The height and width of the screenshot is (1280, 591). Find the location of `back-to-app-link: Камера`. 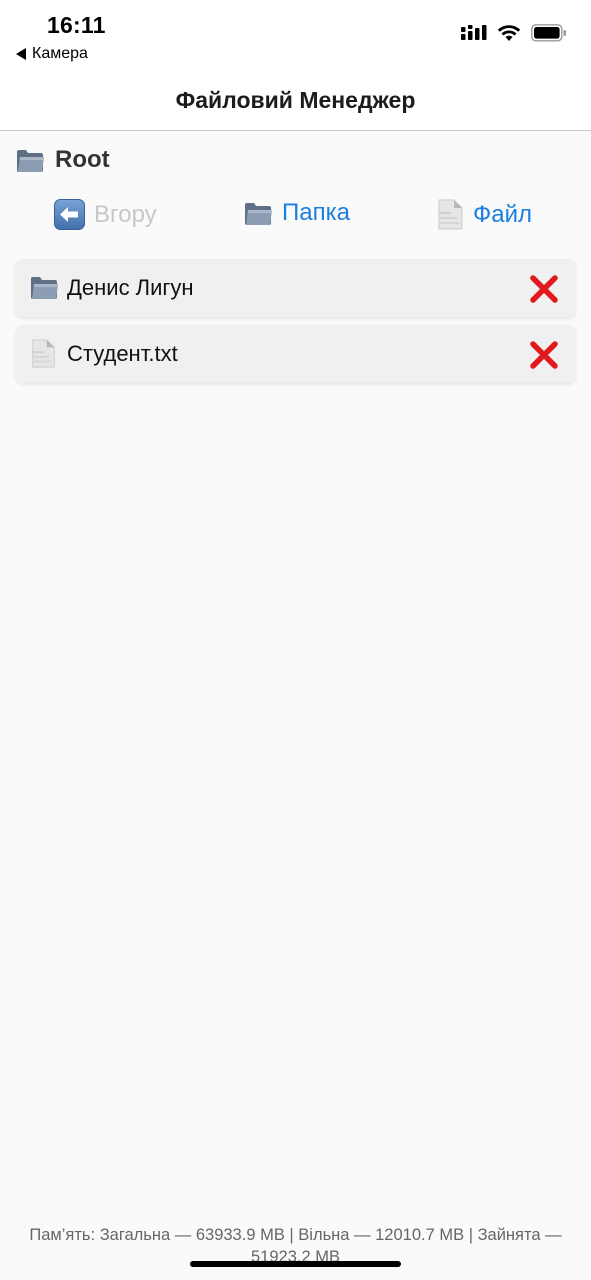

back-to-app-link: Камера is located at coordinates (52, 54).